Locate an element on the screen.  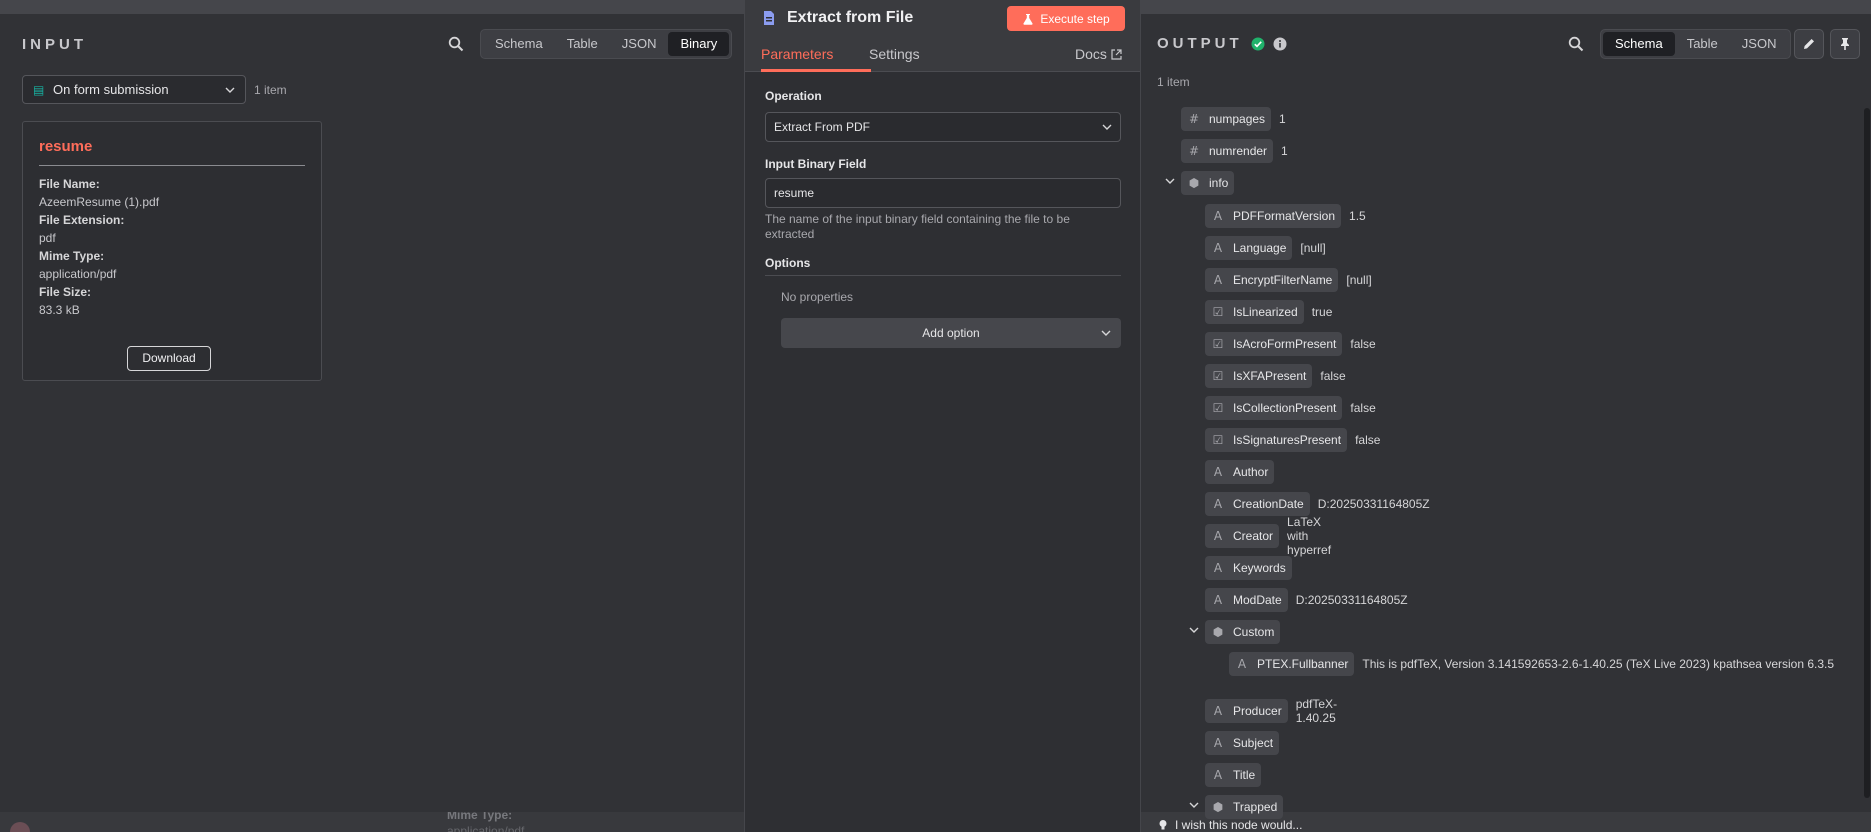
schema-key: Producer is located at coordinates (1257, 711).